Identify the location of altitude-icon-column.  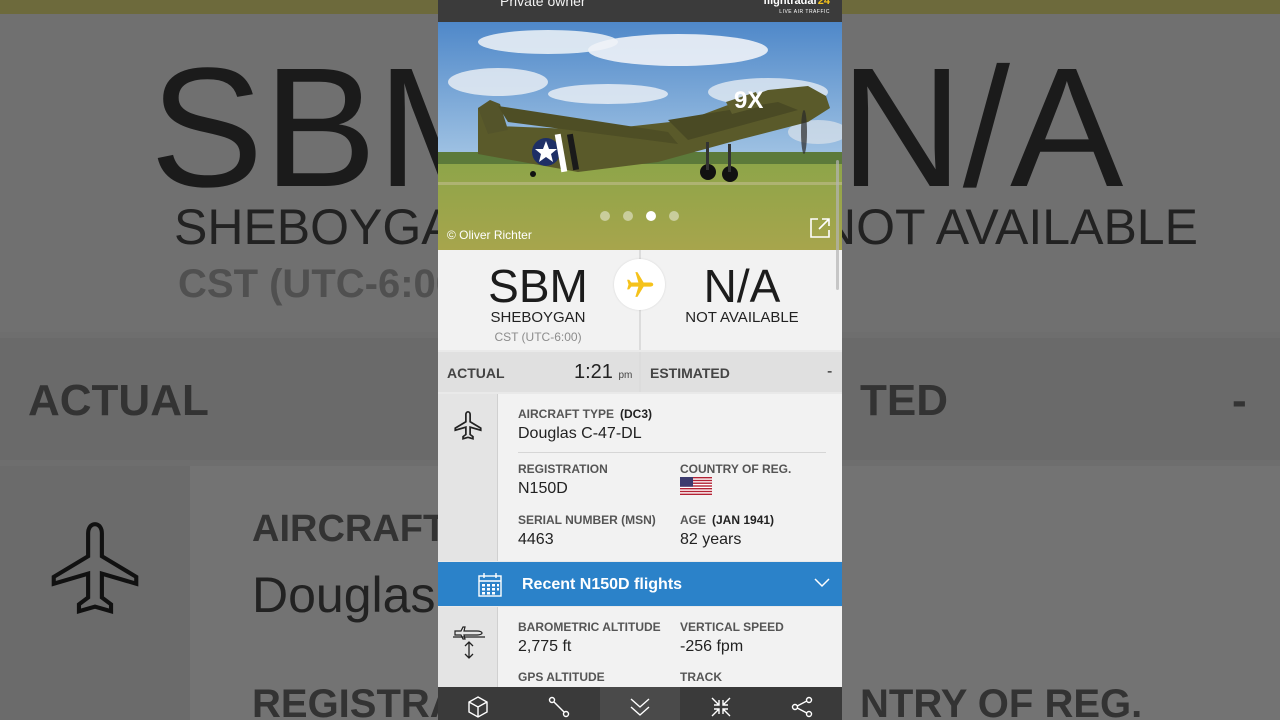
(468, 647).